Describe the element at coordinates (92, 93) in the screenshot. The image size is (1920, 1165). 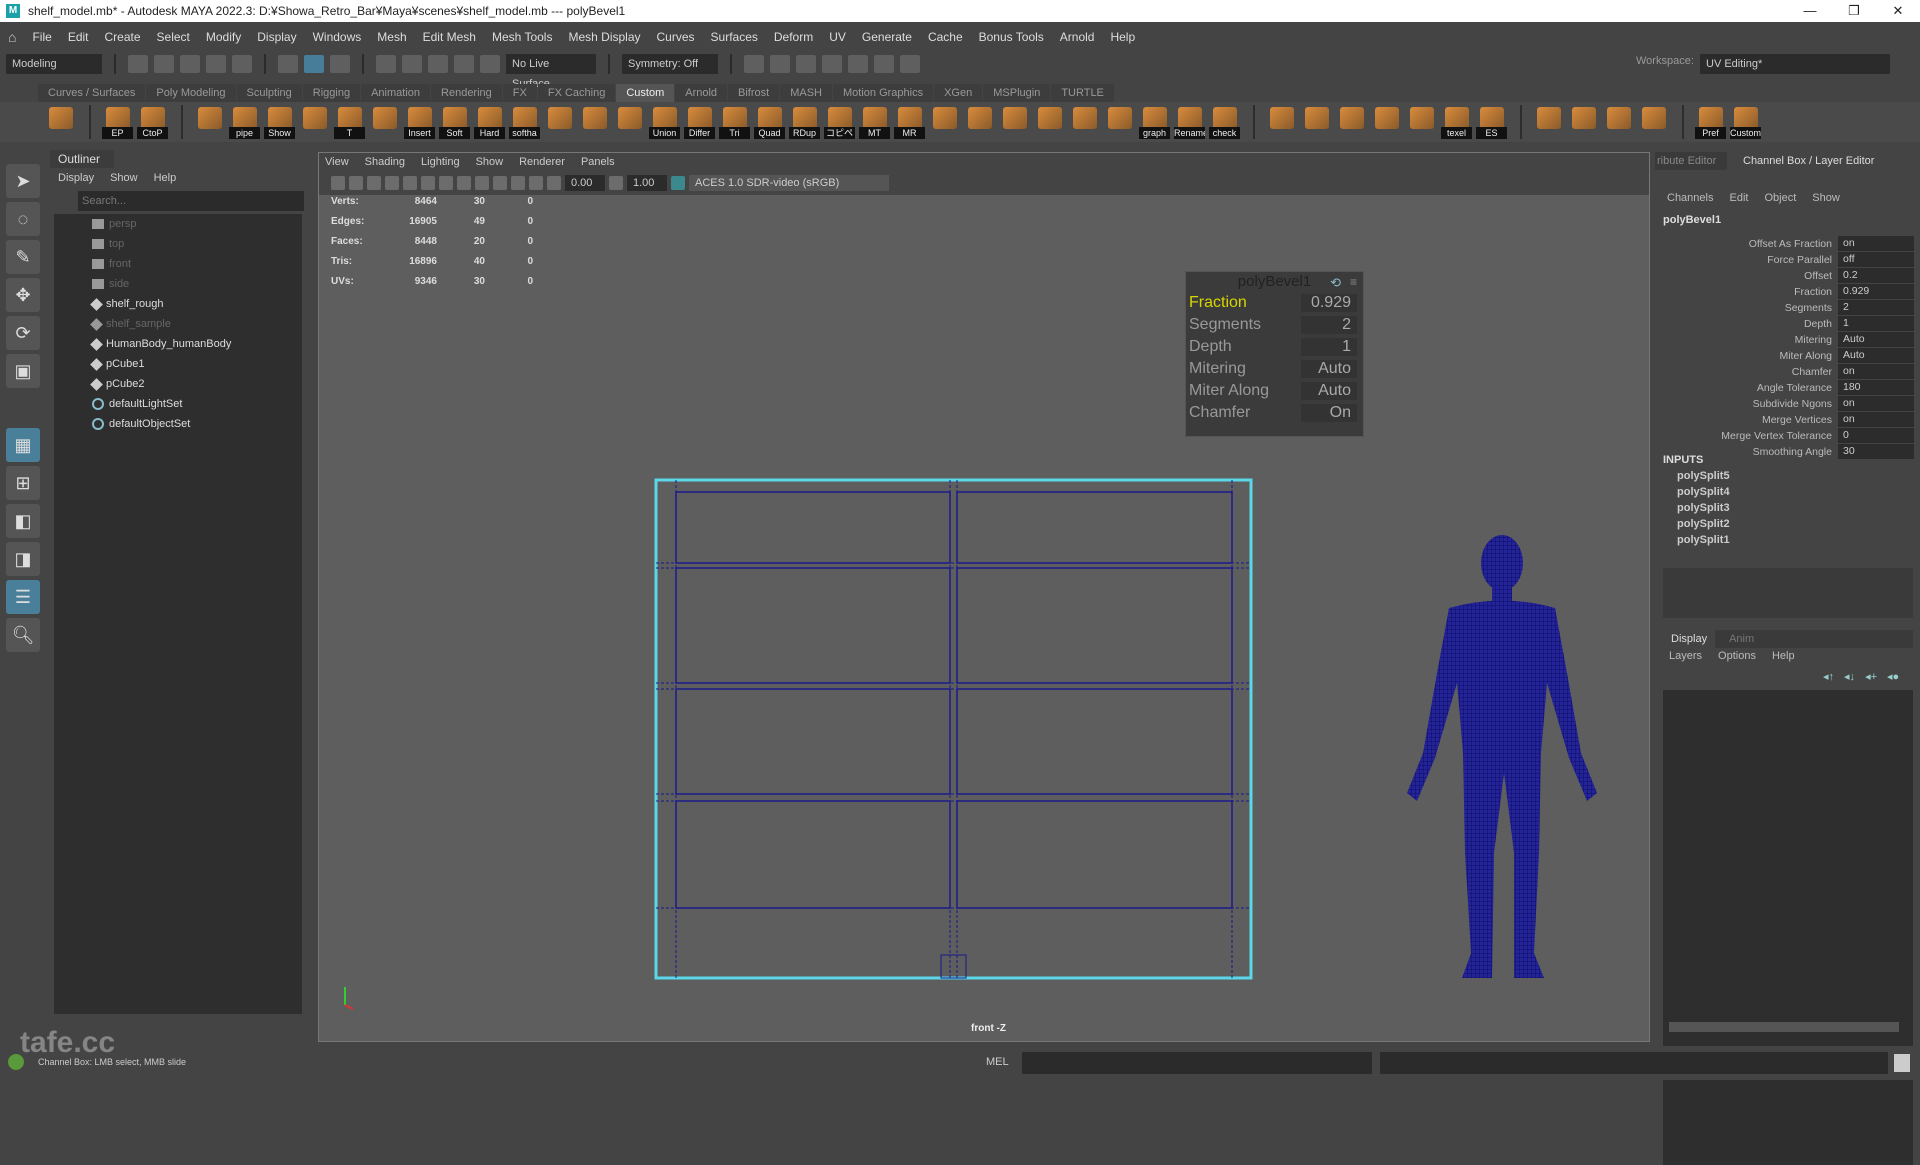
I see `shelf-tab-curves-surfaces: Curves / Surfaces` at that location.